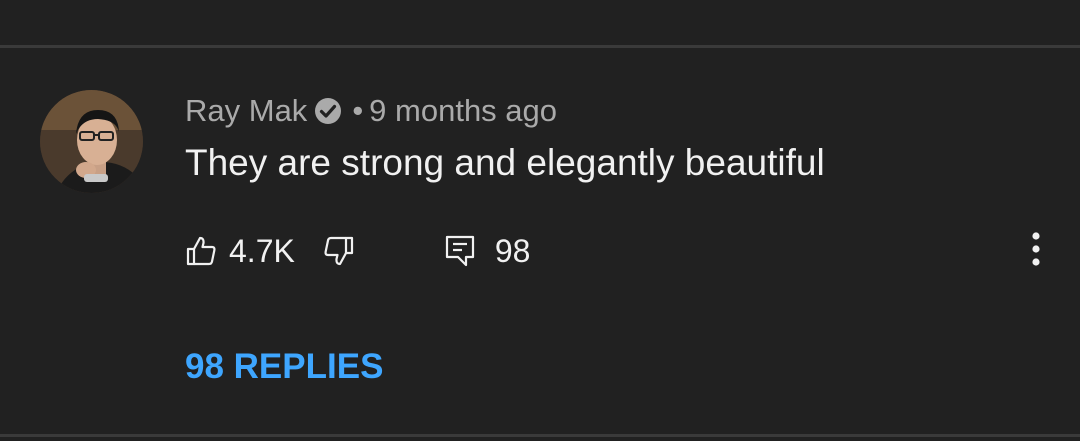  I want to click on like-count: 4.7K, so click(262, 250).